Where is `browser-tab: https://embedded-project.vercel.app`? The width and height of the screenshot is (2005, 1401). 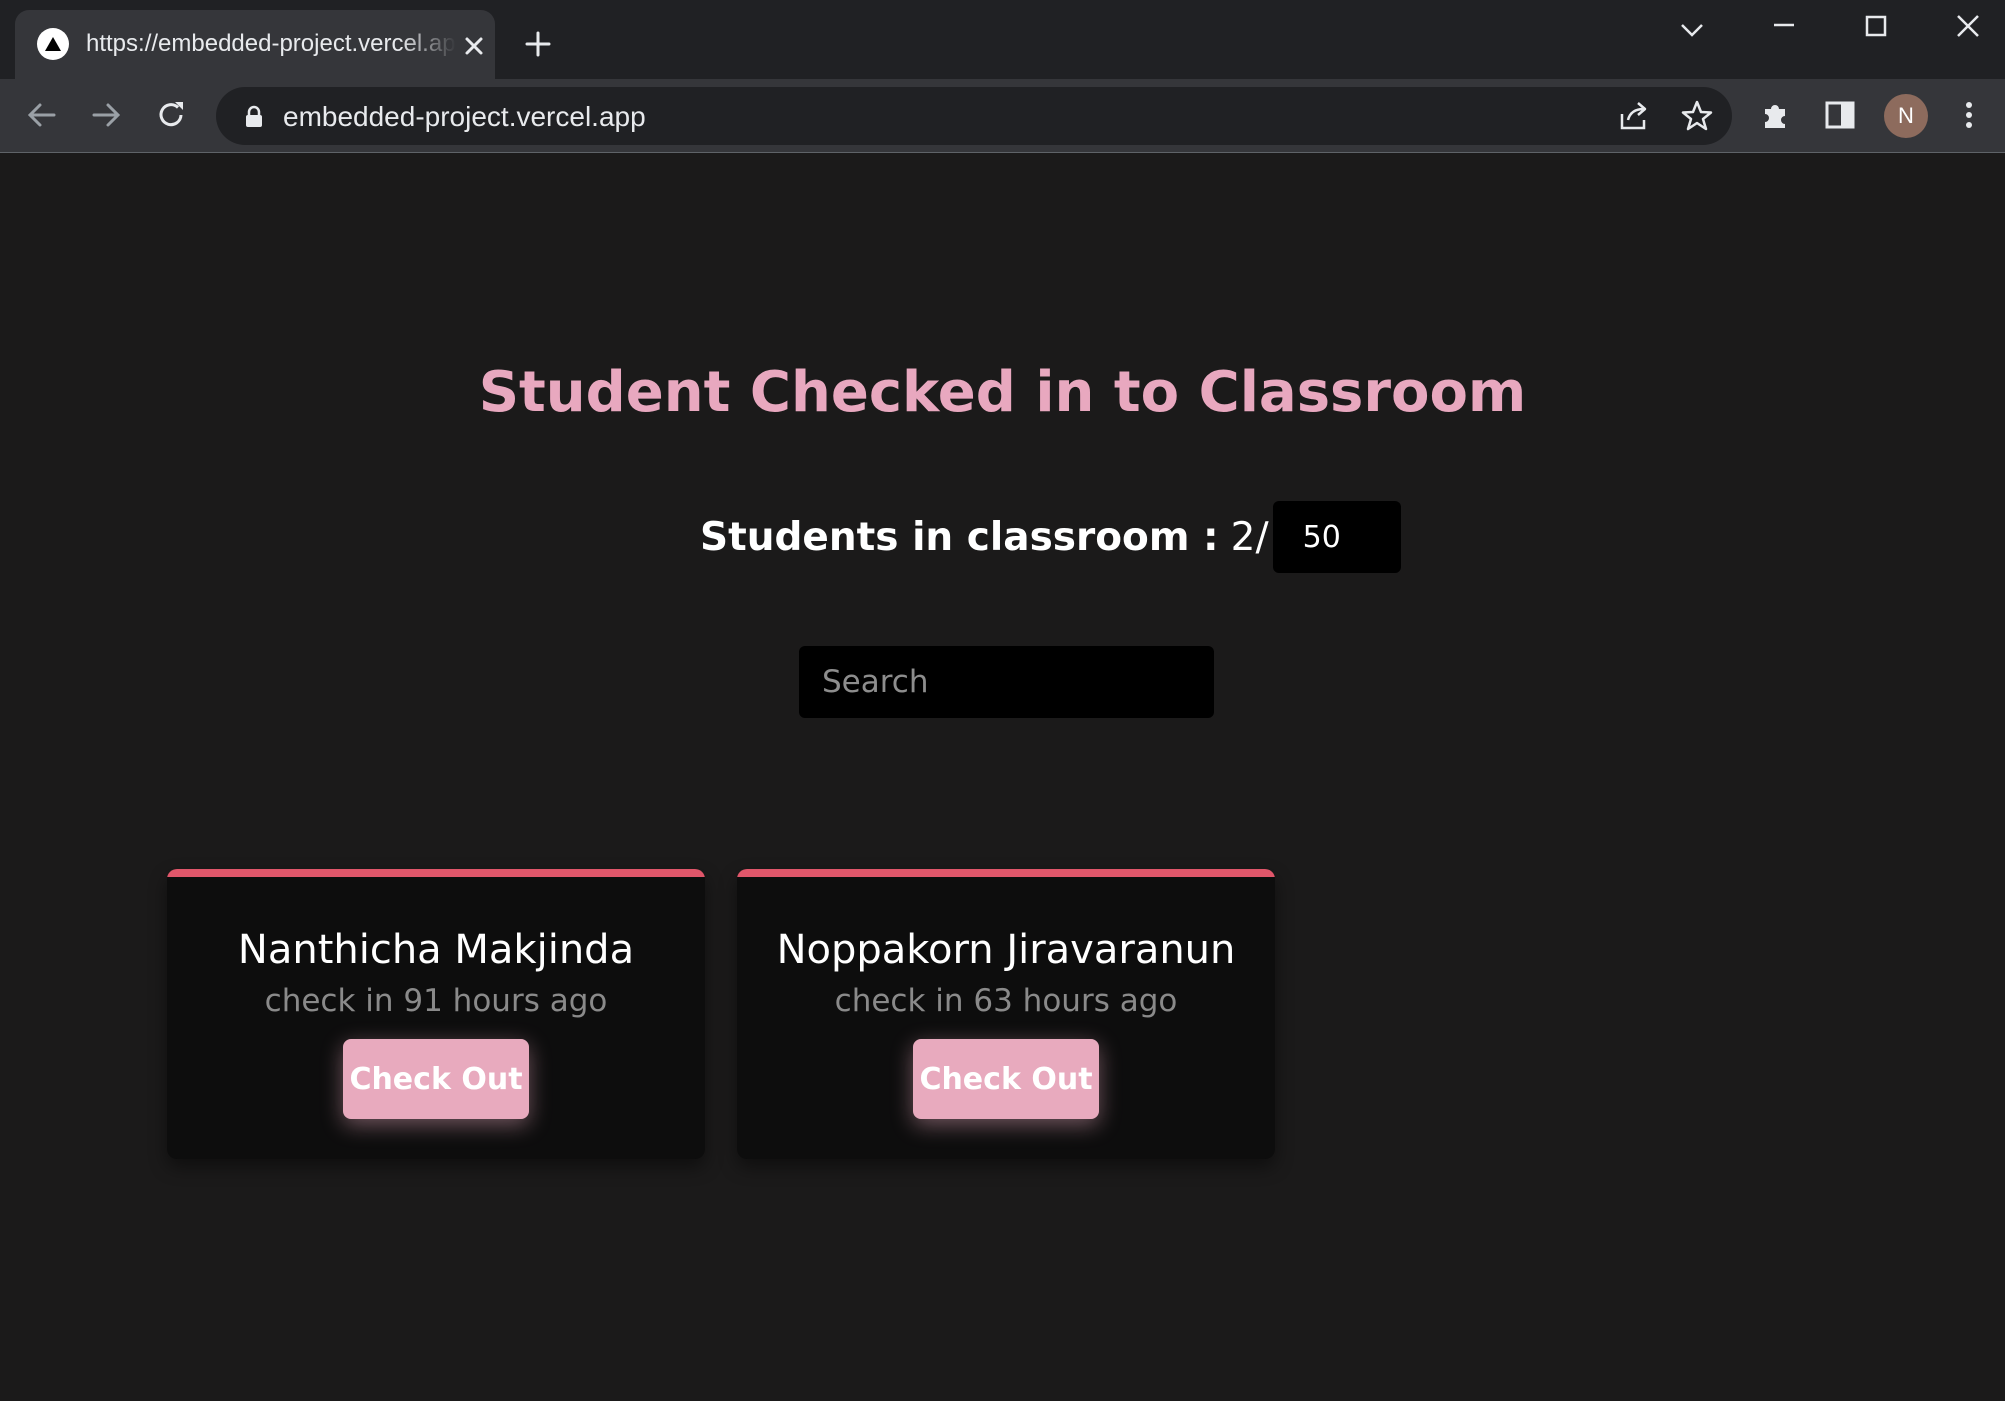 browser-tab: https://embedded-project.vercel.app is located at coordinates (255, 44).